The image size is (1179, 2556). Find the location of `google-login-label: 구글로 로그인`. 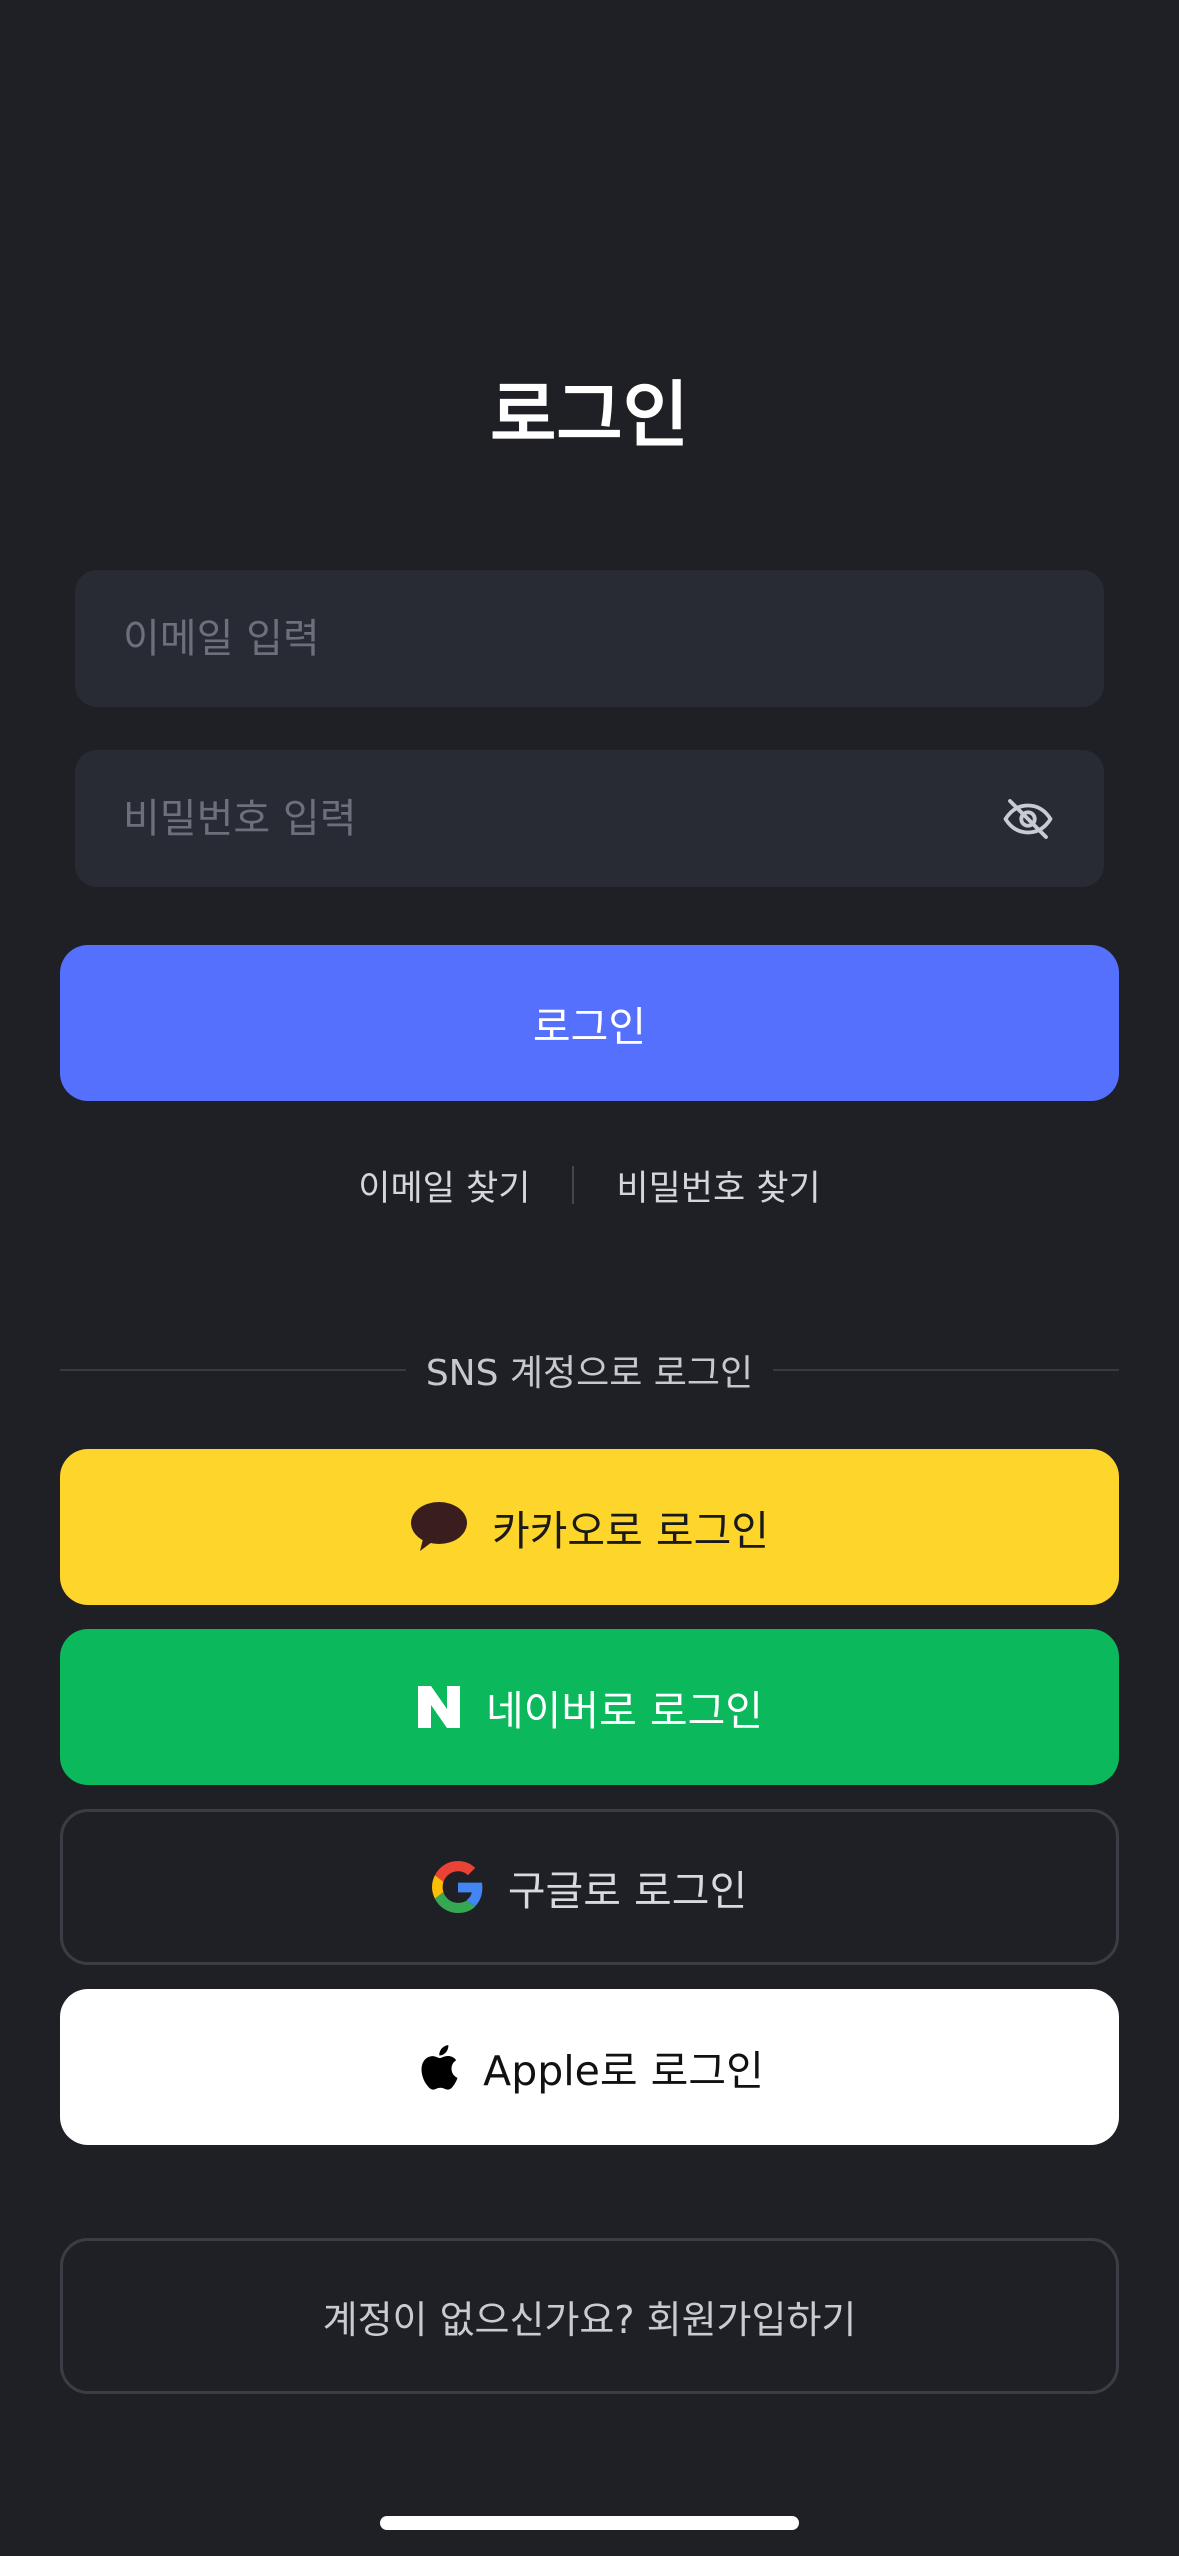

google-login-label: 구글로 로그인 is located at coordinates (627, 1891).